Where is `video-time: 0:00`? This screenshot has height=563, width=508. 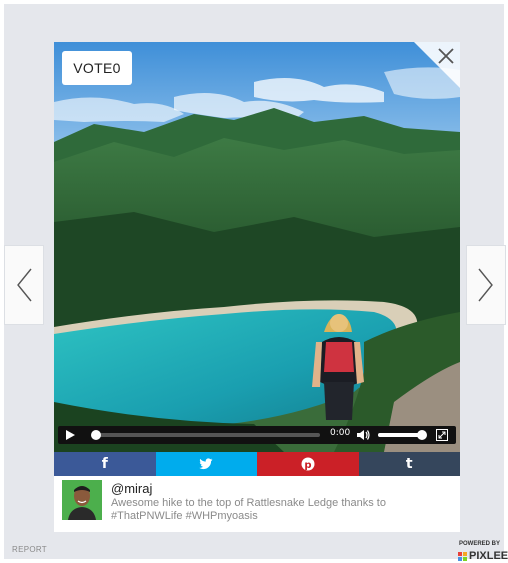 video-time: 0:00 is located at coordinates (340, 433).